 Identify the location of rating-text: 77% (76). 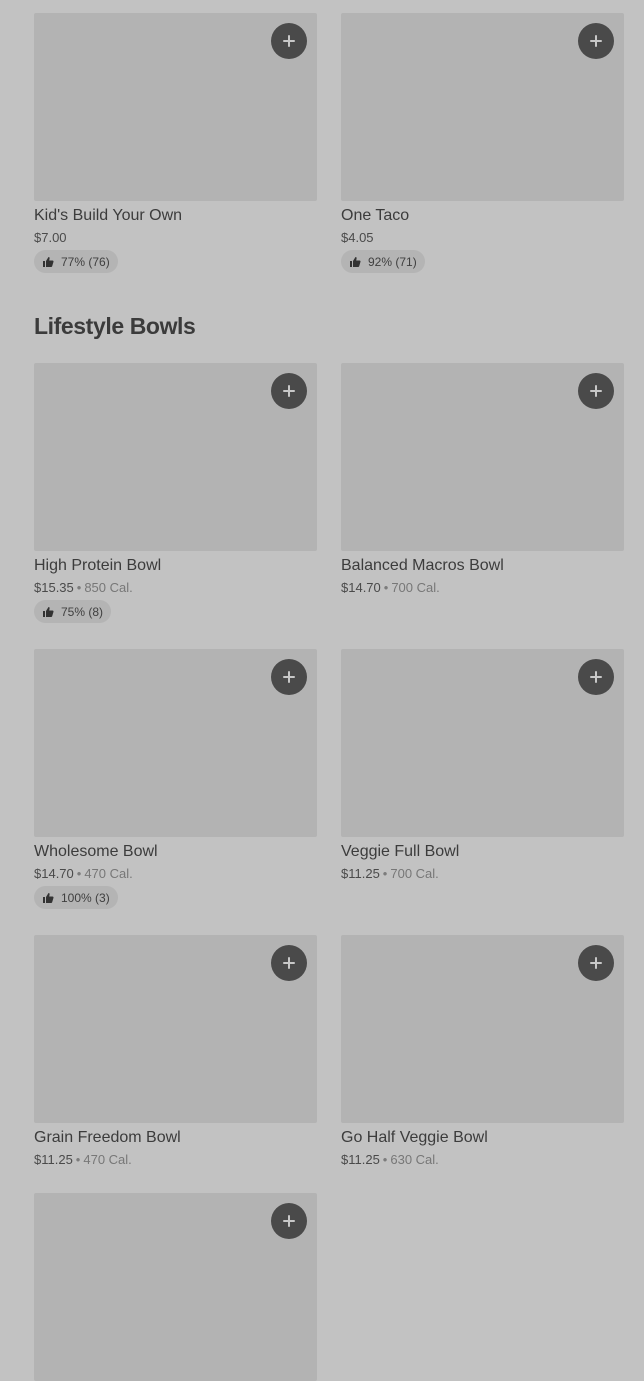
(85, 261).